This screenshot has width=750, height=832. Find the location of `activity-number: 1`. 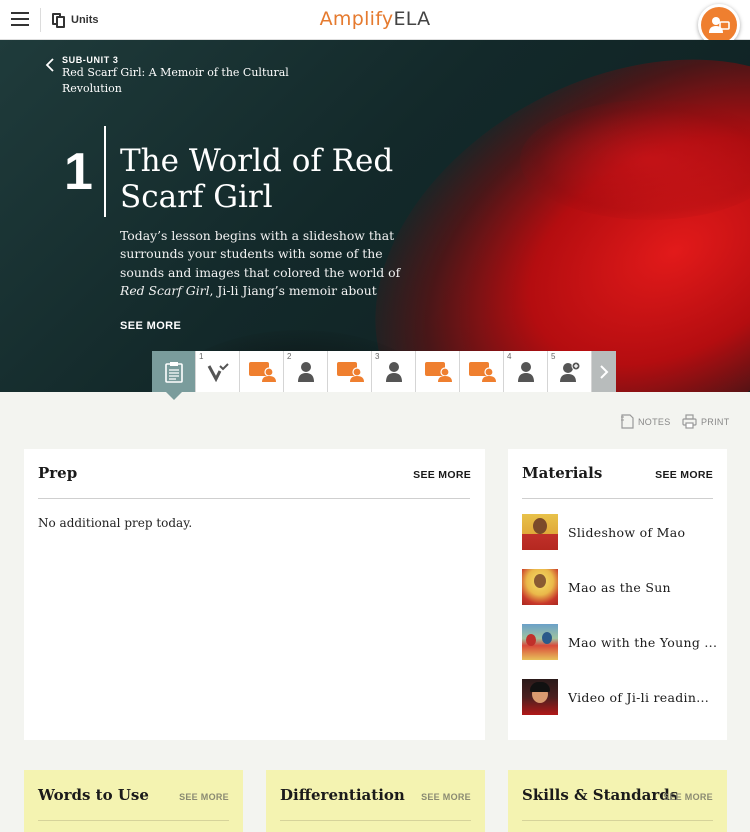

activity-number: 1 is located at coordinates (201, 356).